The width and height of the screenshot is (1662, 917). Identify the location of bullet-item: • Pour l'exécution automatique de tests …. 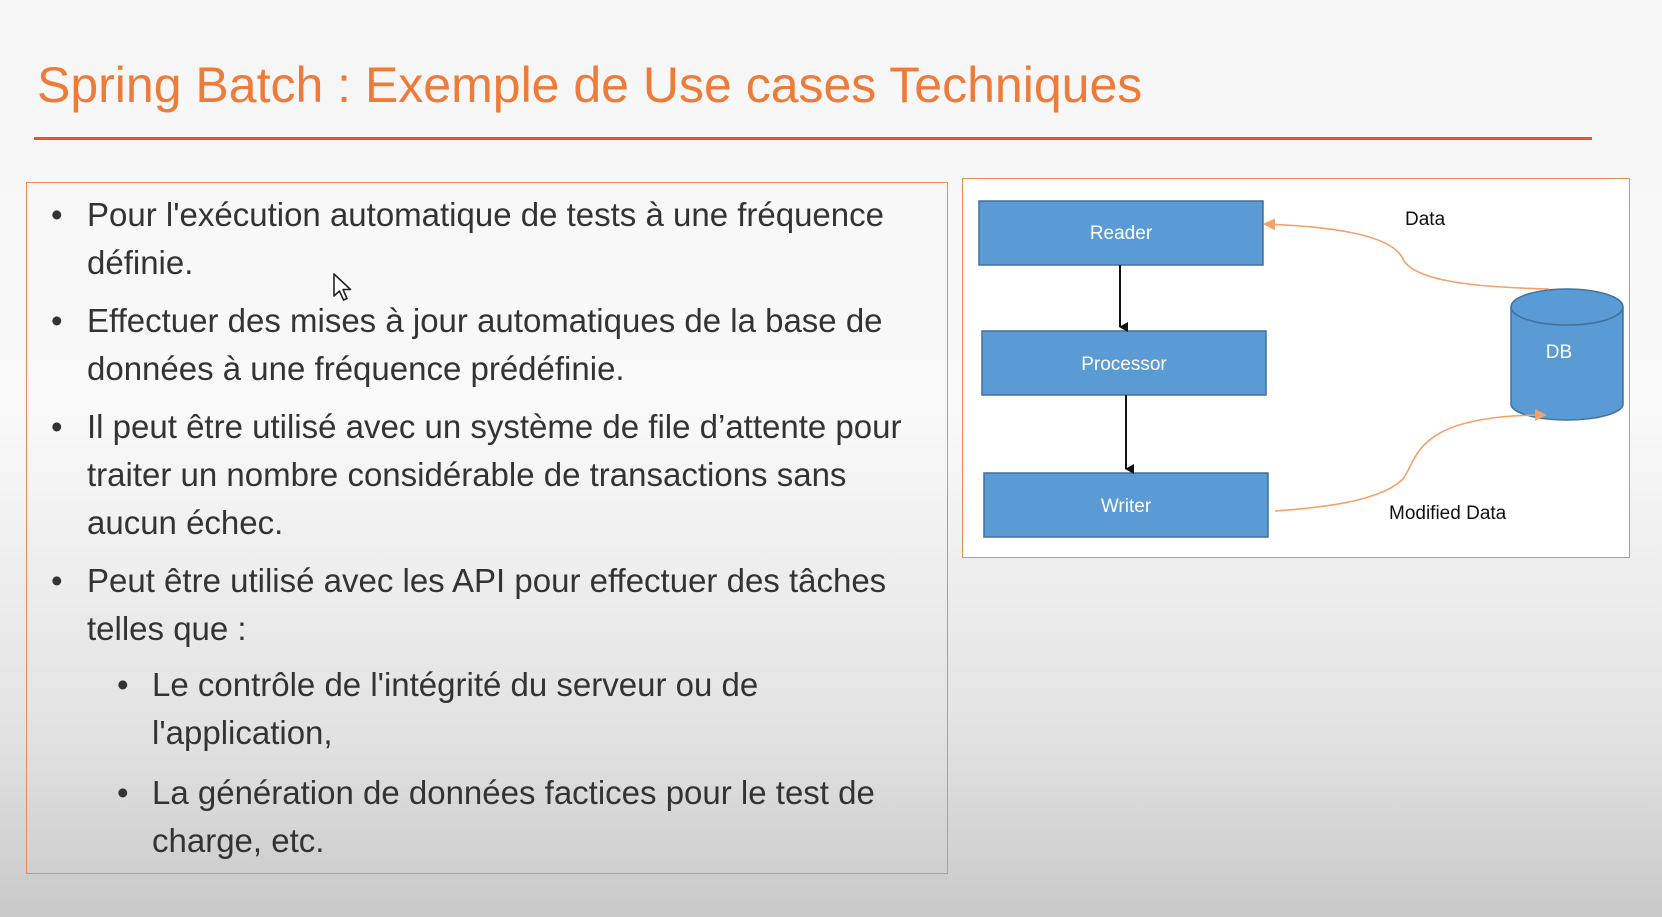
(489, 239).